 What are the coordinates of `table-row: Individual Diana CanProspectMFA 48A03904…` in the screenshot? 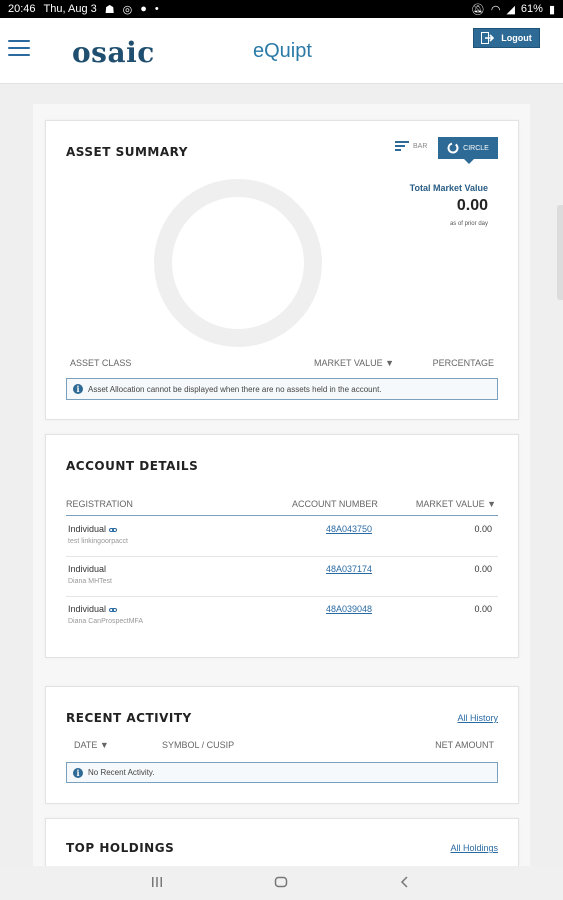 It's located at (282, 617).